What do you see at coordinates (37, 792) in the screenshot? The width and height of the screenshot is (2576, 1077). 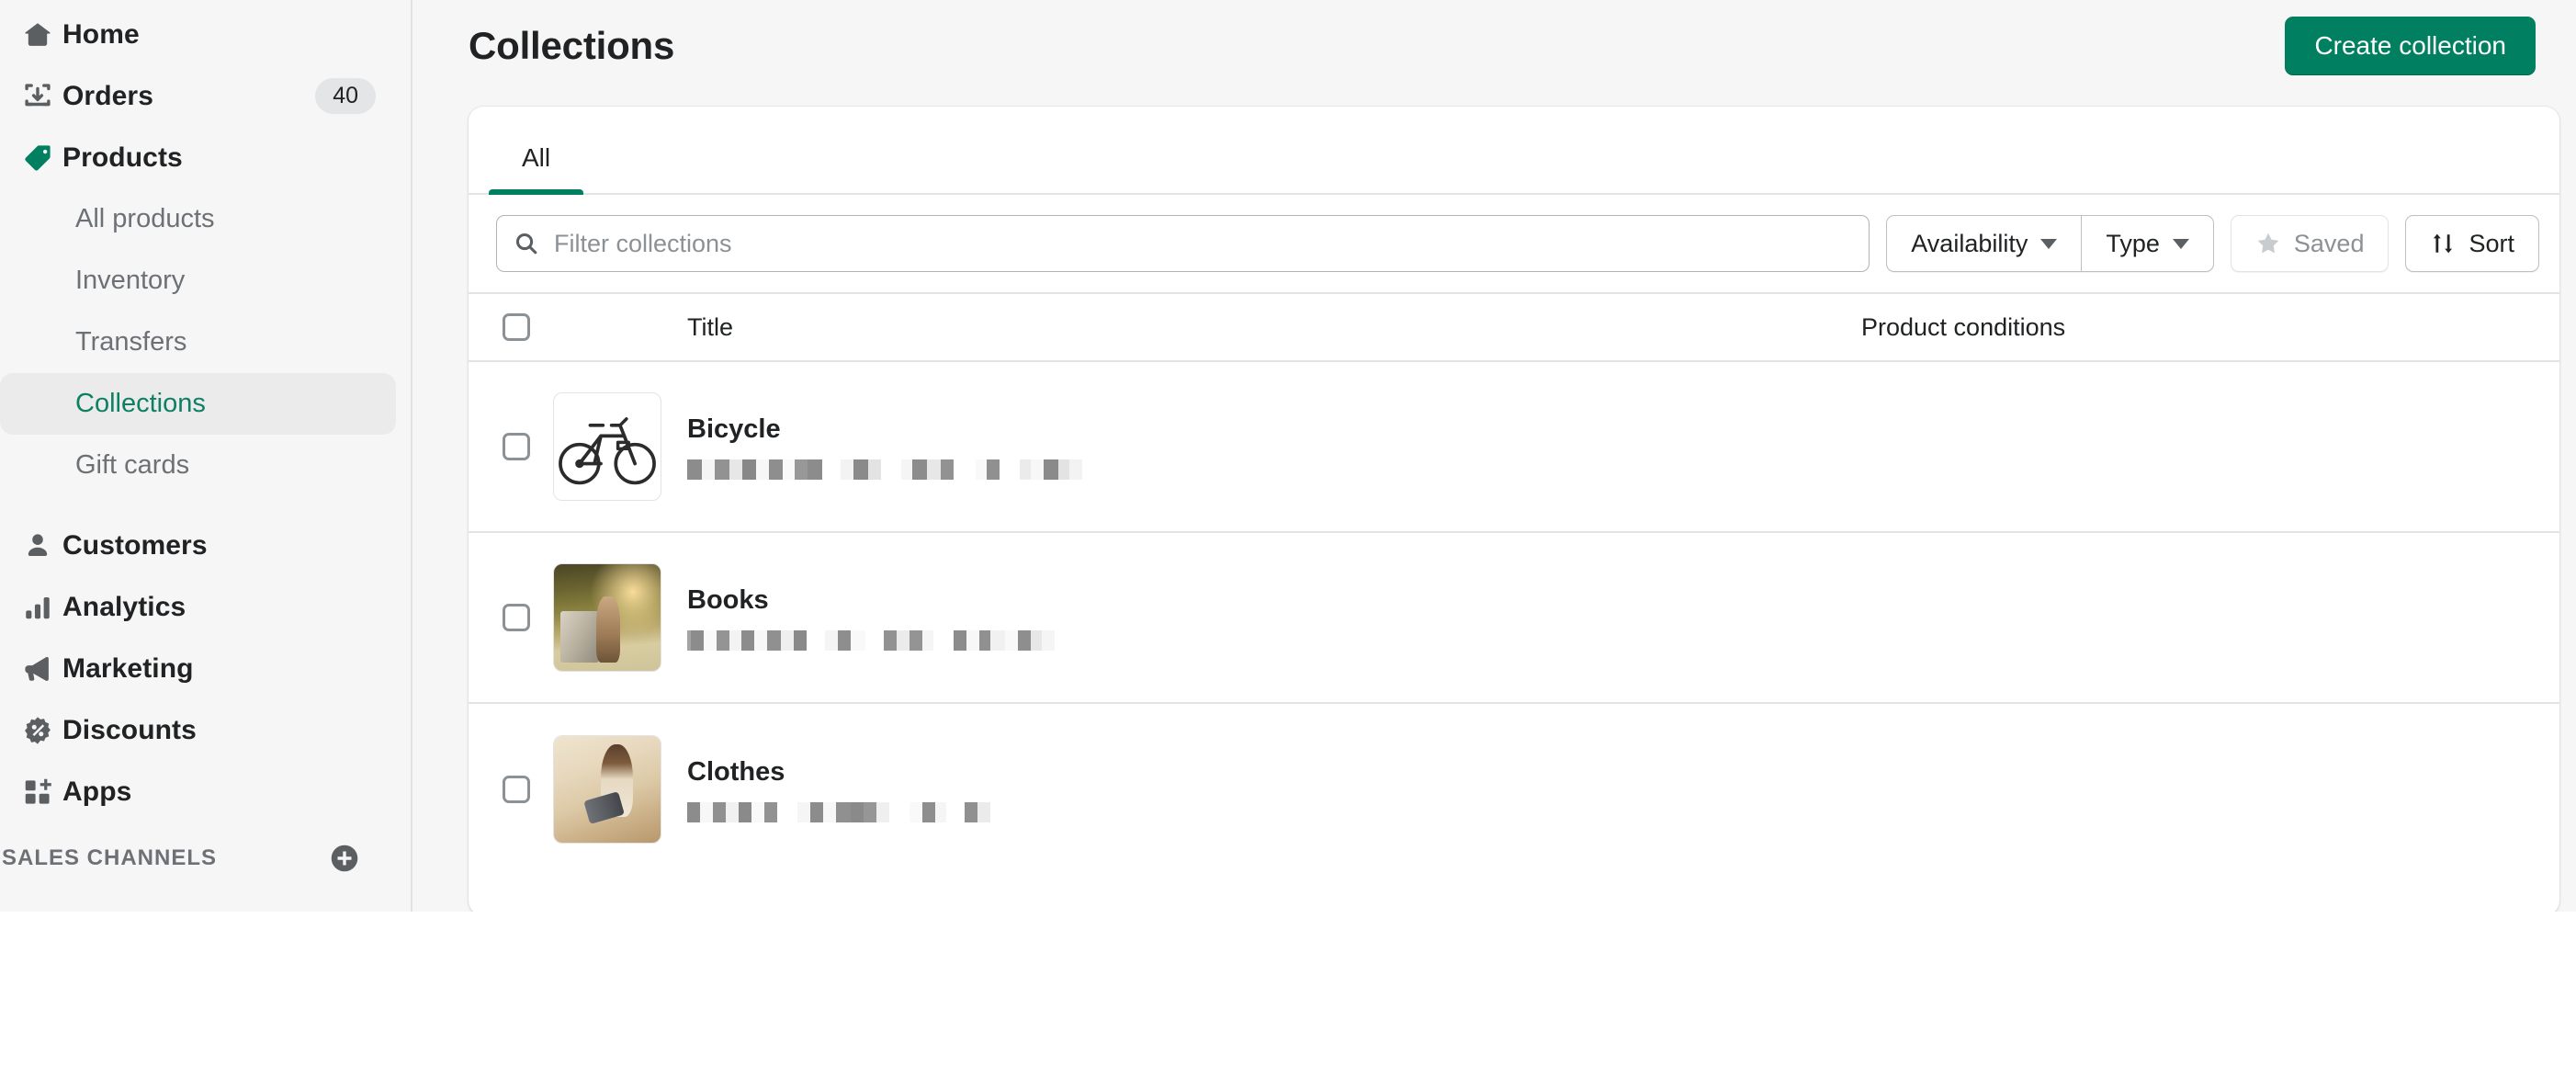 I see `apps-grid-plus-icon` at bounding box center [37, 792].